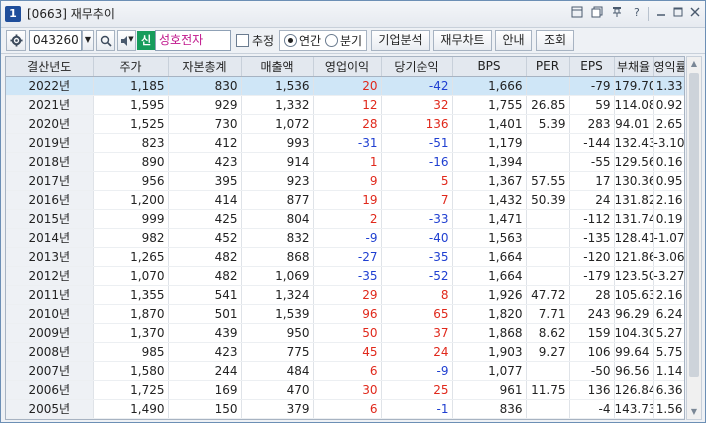 This screenshot has width=706, height=423. I want to click on scroll-up-arrow-icon: ▲, so click(694, 64).